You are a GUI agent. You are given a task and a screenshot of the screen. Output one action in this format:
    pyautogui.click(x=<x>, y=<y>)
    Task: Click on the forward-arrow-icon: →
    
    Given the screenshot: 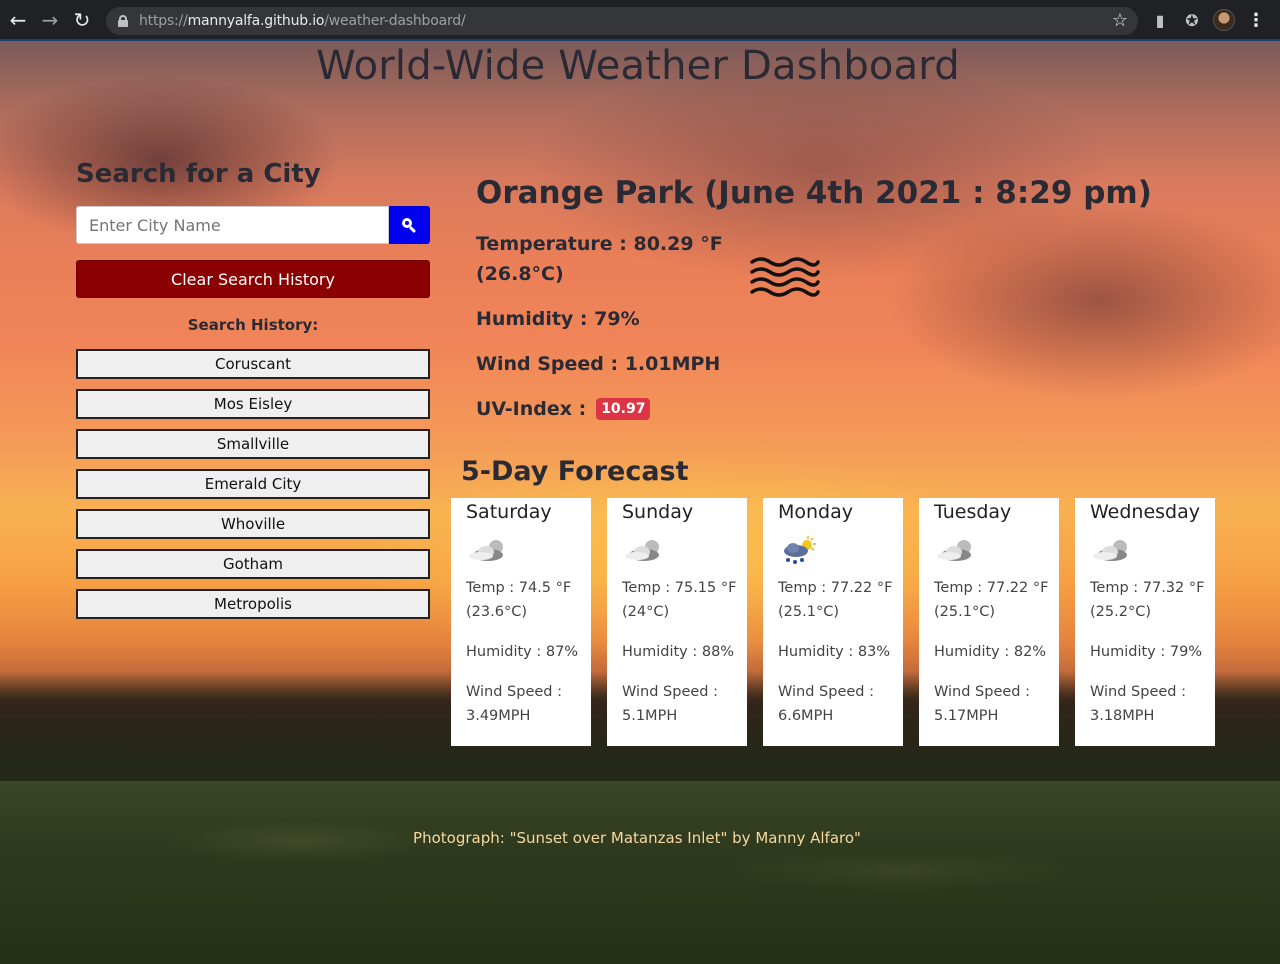 What is the action you would take?
    pyautogui.click(x=50, y=20)
    